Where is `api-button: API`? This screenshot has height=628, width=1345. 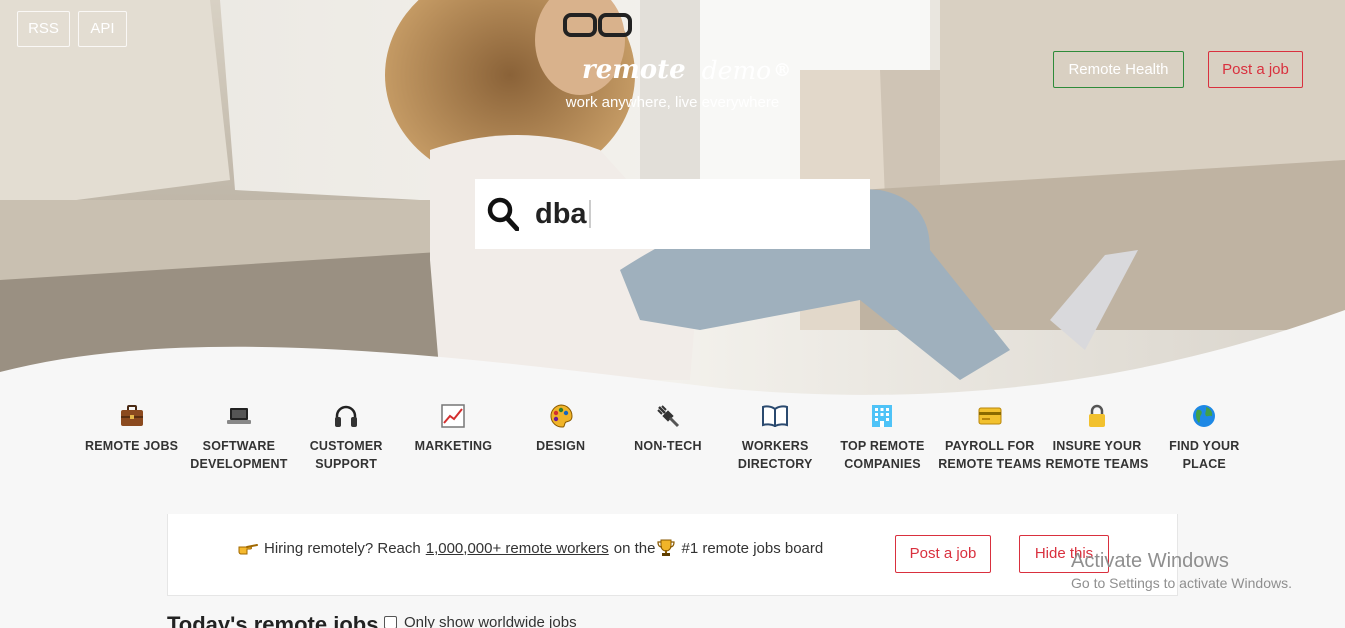
api-button: API is located at coordinates (102, 29).